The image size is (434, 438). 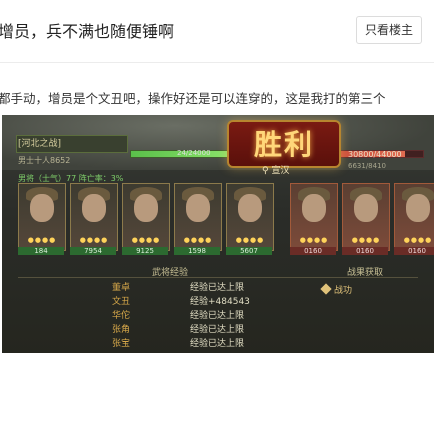 I want to click on only-op-button: 只看楼主, so click(x=389, y=30).